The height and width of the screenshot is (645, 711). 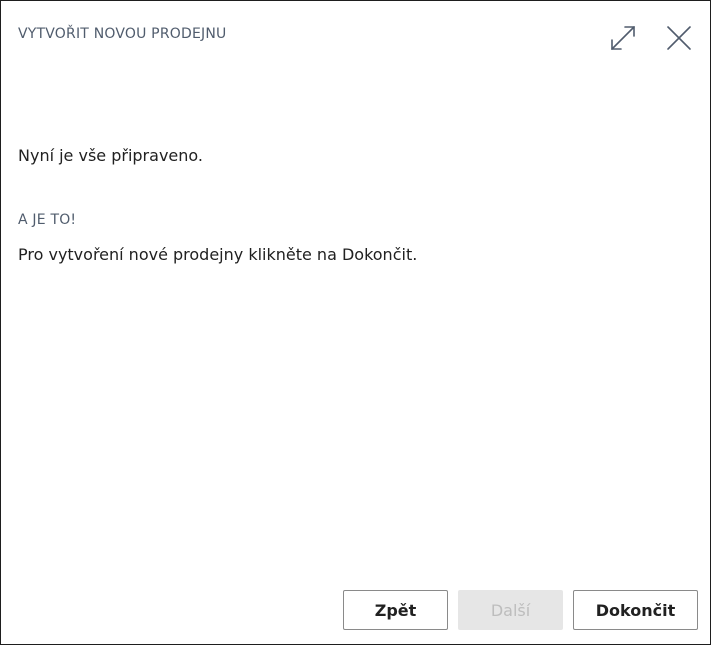 I want to click on next-button: Další, so click(x=510, y=610).